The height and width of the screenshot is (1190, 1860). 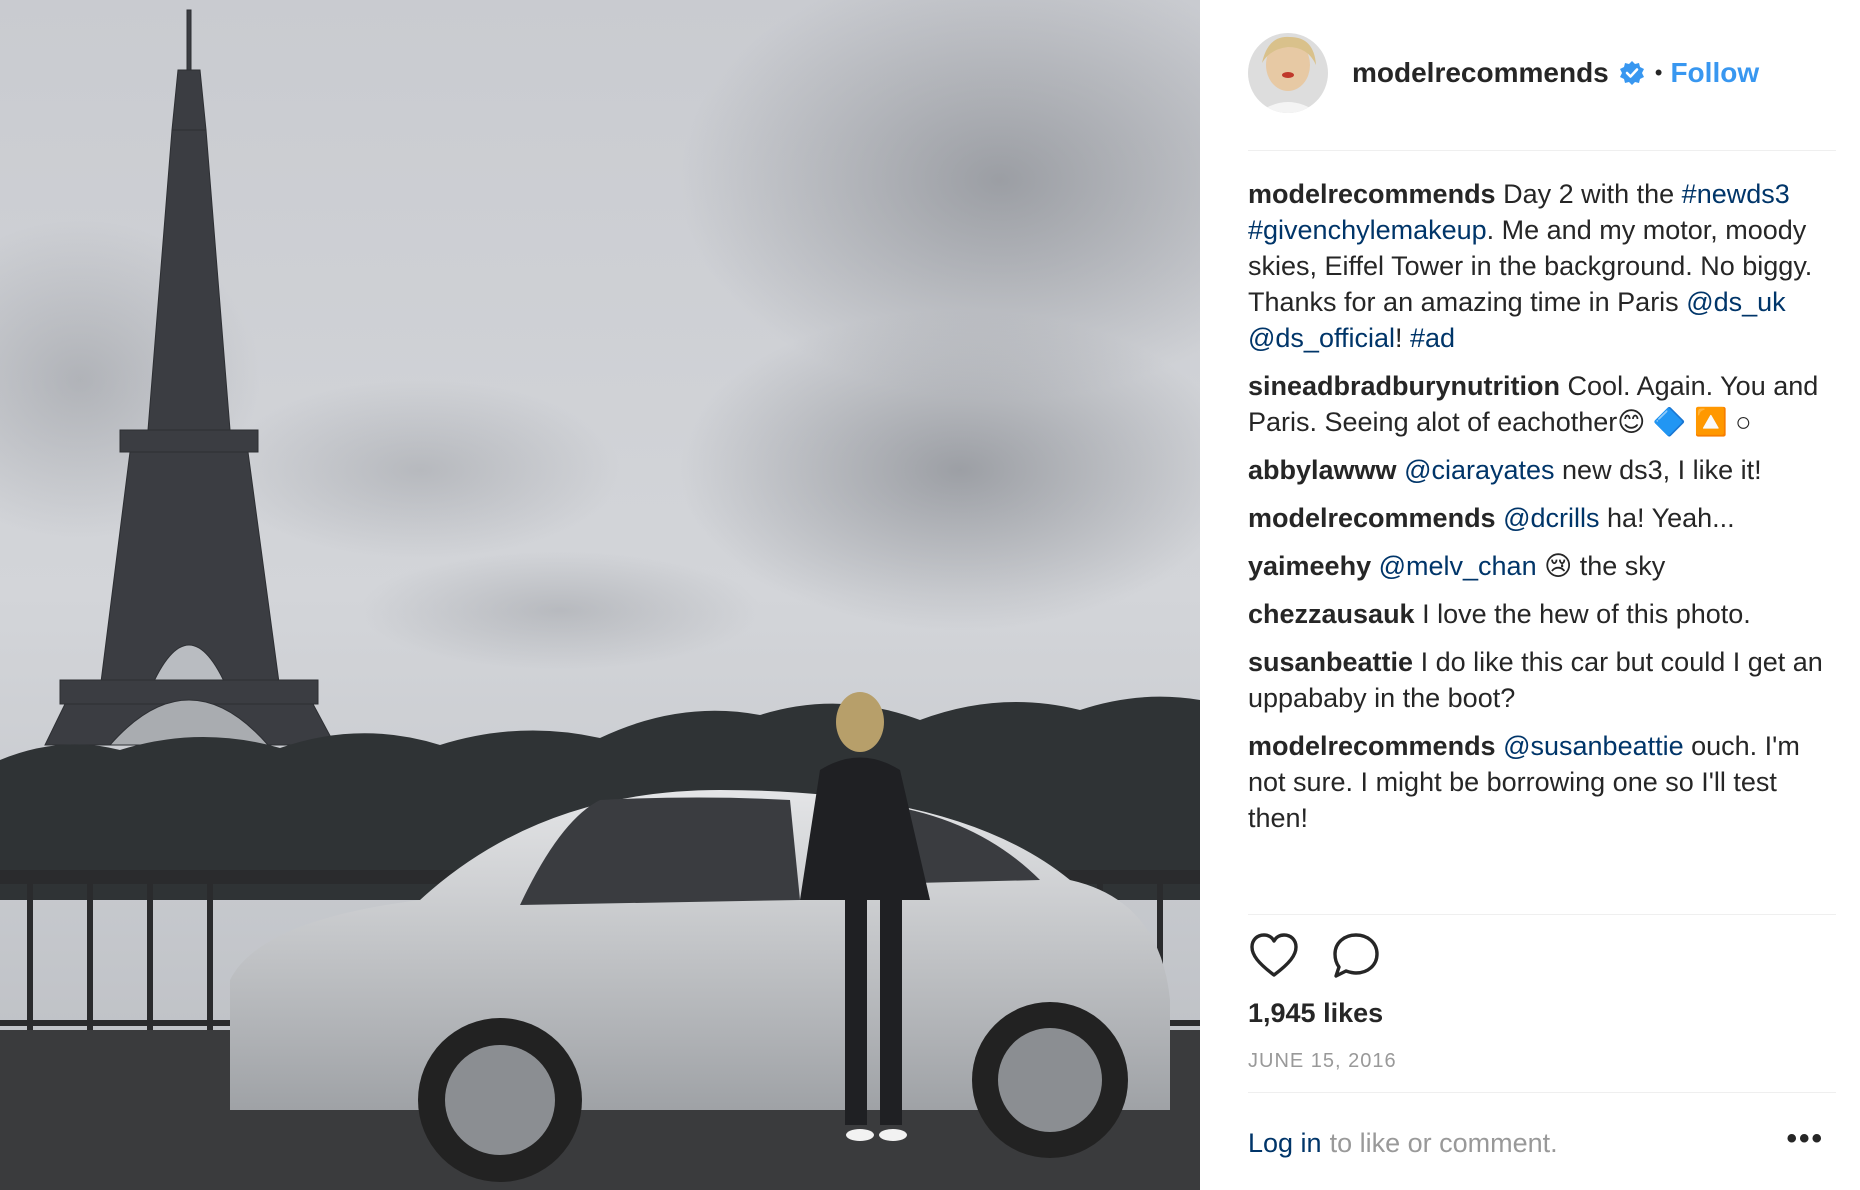 I want to click on comment-text: new ds3, I like it!, so click(x=1658, y=470).